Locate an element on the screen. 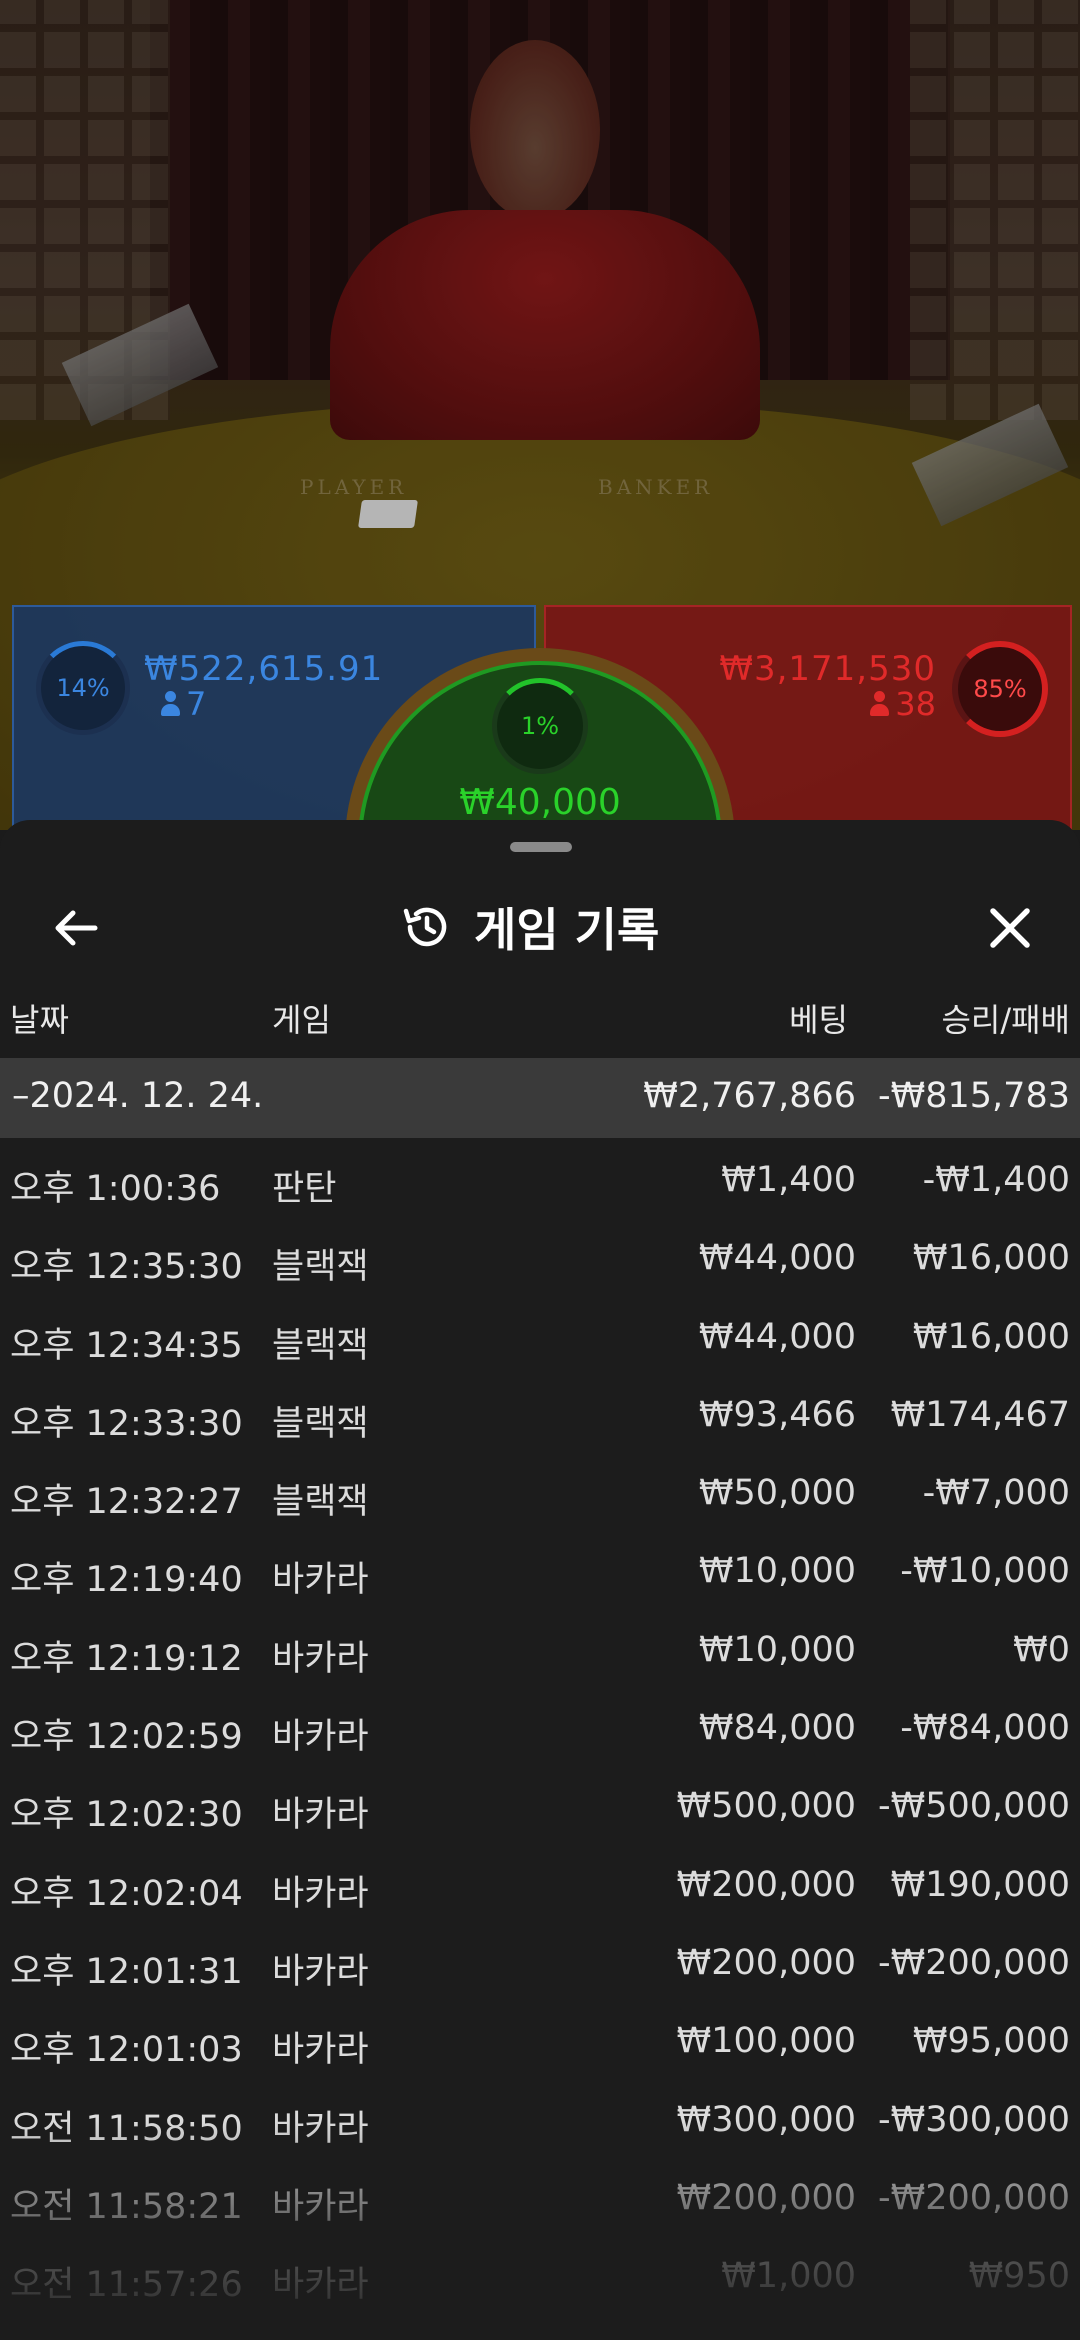 The image size is (1080, 2340). arrow-left-icon is located at coordinates (76, 928).